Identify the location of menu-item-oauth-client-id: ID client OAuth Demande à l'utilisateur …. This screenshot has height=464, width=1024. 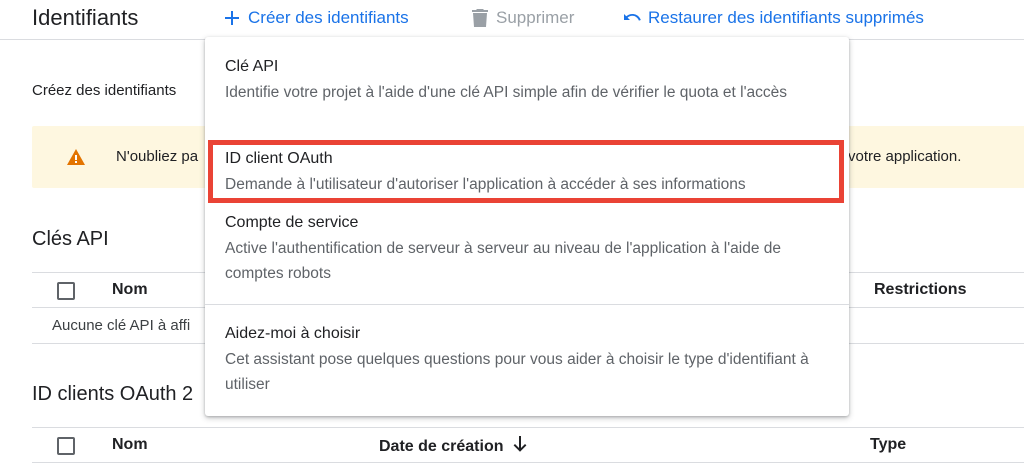
(527, 173).